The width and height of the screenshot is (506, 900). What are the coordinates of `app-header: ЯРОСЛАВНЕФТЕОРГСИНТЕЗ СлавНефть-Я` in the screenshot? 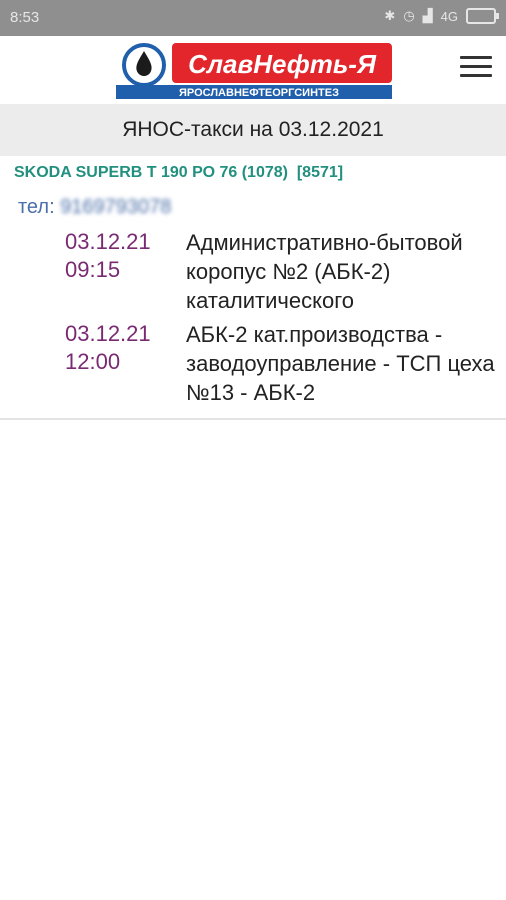 It's located at (253, 70).